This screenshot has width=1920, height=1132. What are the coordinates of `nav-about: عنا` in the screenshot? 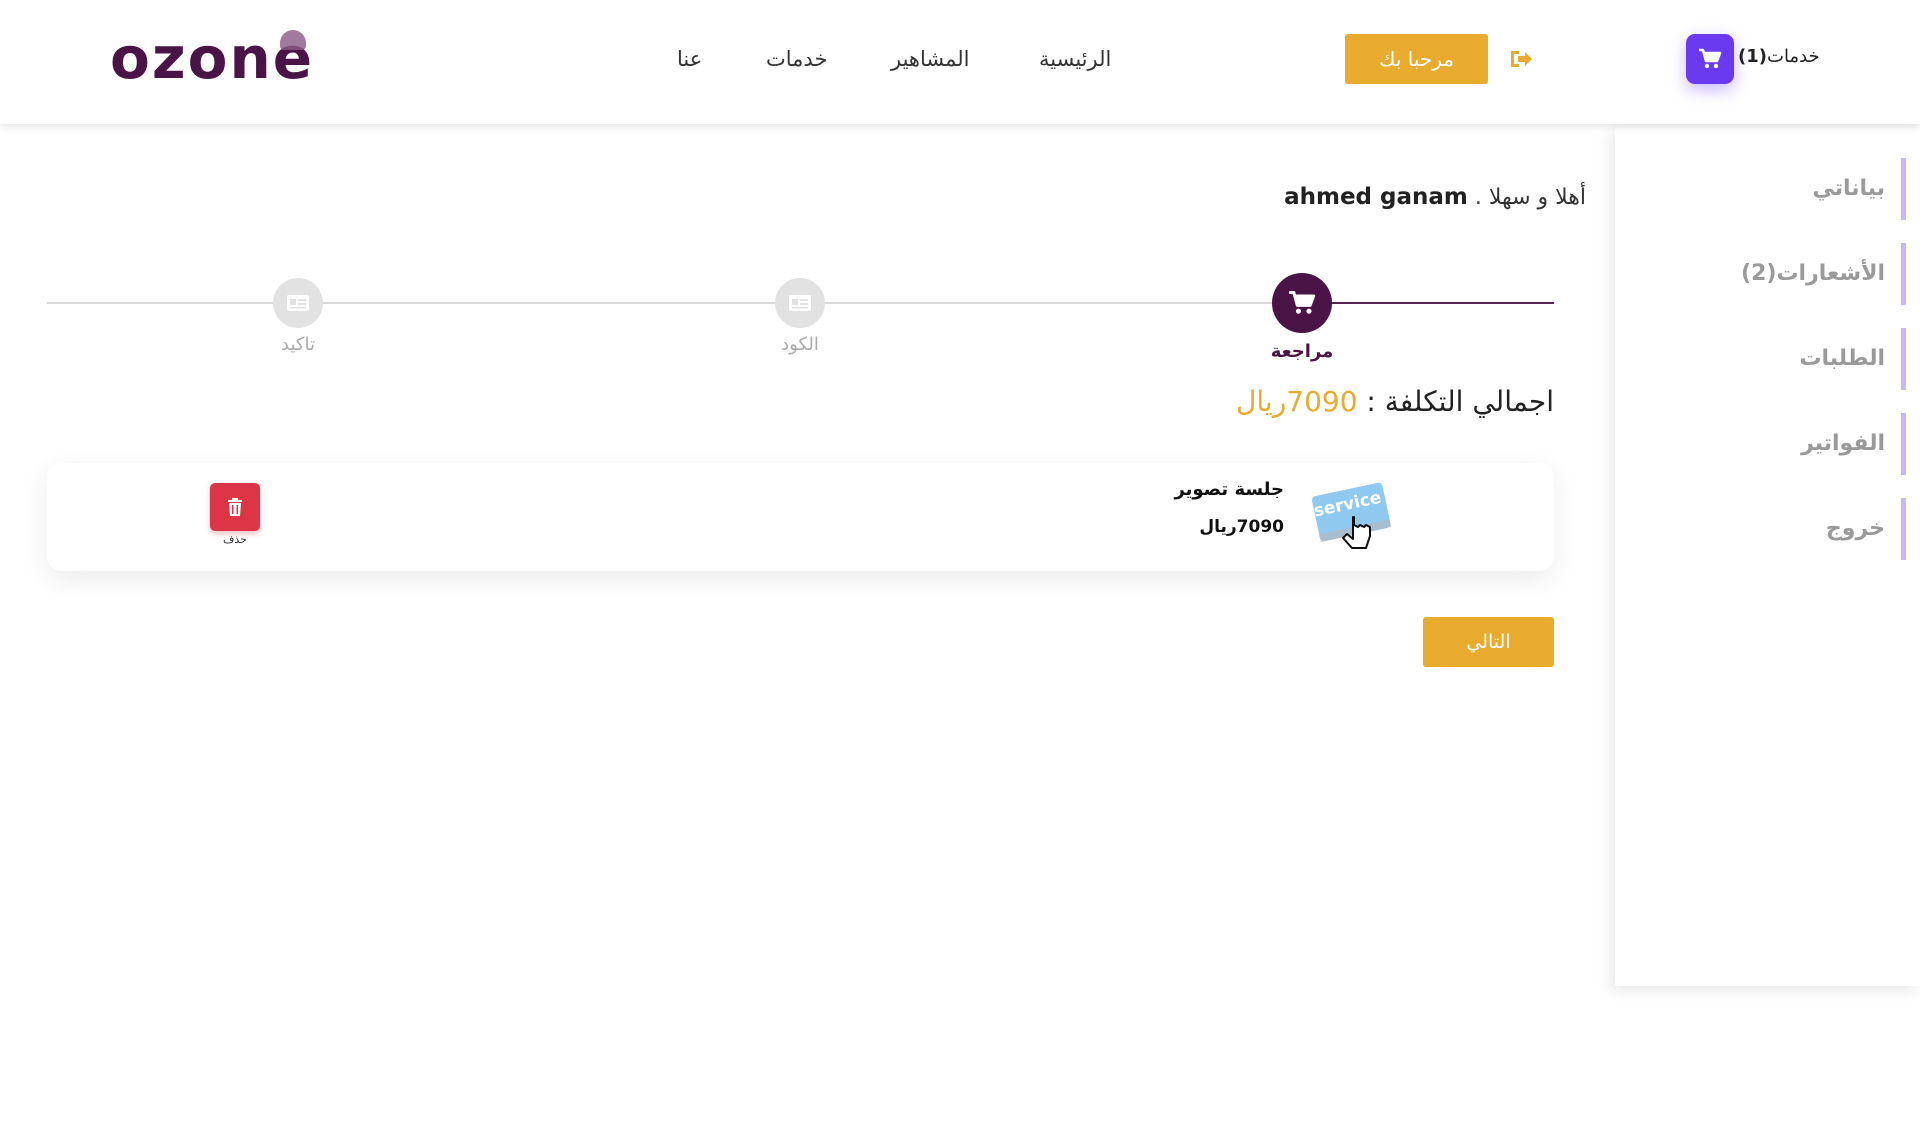 It's located at (689, 59).